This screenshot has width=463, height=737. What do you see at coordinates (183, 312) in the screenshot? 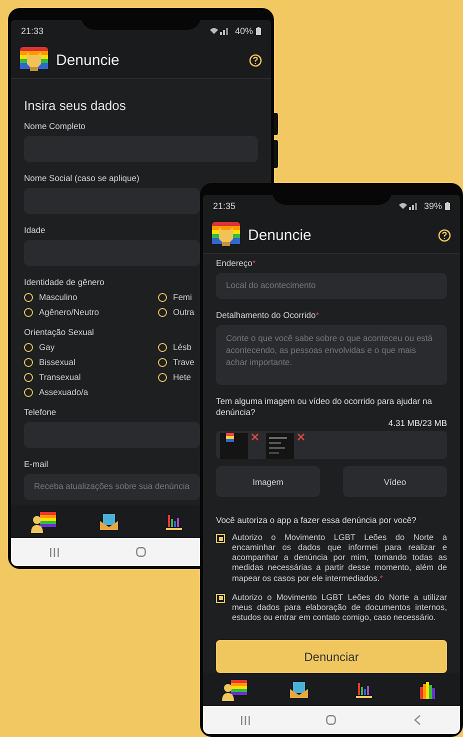
I see `radio-label: Outra` at bounding box center [183, 312].